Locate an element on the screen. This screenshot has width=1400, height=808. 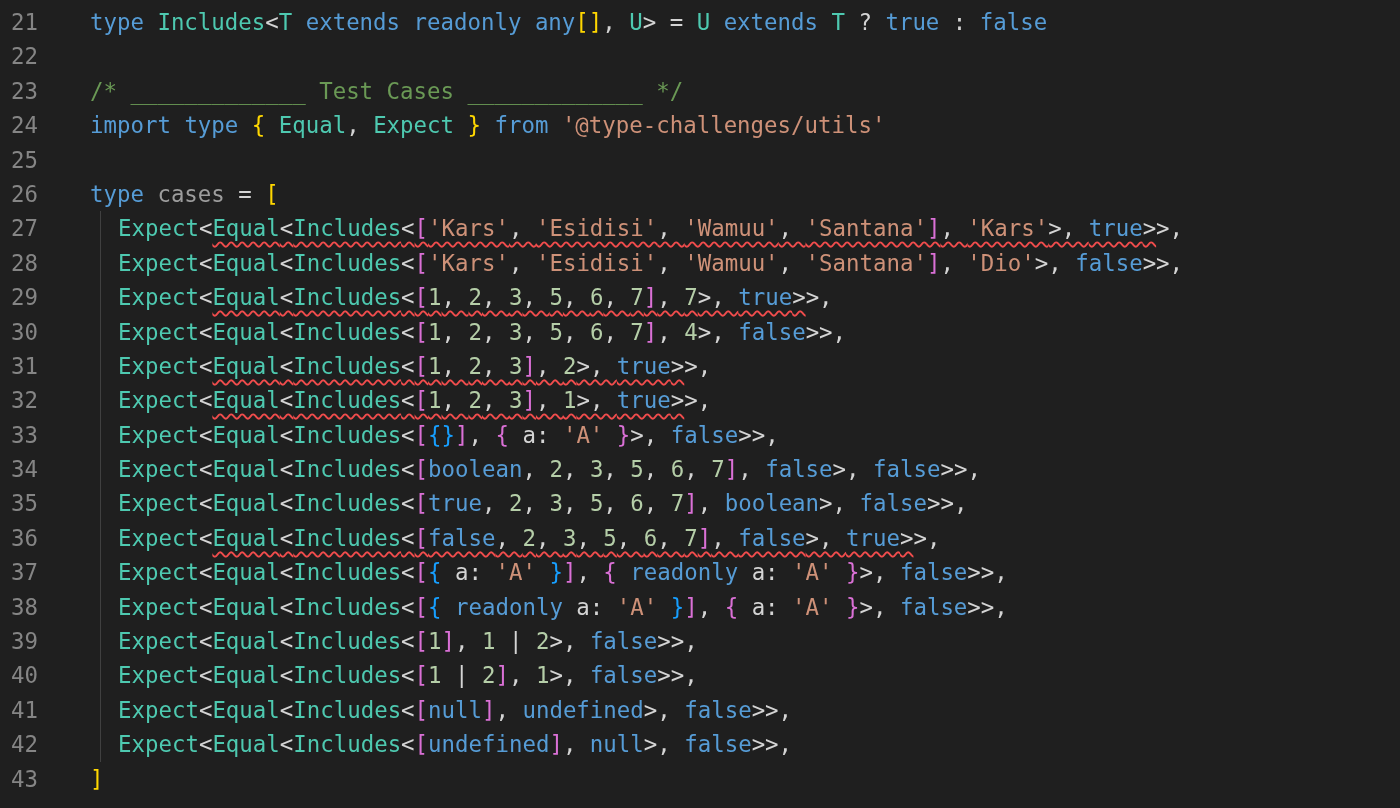
line-number: 37 is located at coordinates (24, 573).